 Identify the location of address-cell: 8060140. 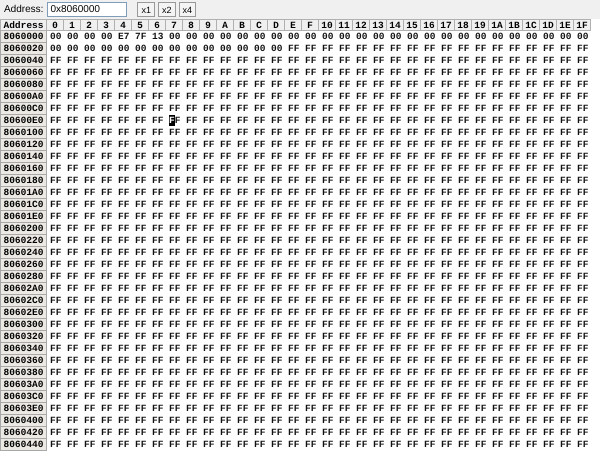
(23, 157).